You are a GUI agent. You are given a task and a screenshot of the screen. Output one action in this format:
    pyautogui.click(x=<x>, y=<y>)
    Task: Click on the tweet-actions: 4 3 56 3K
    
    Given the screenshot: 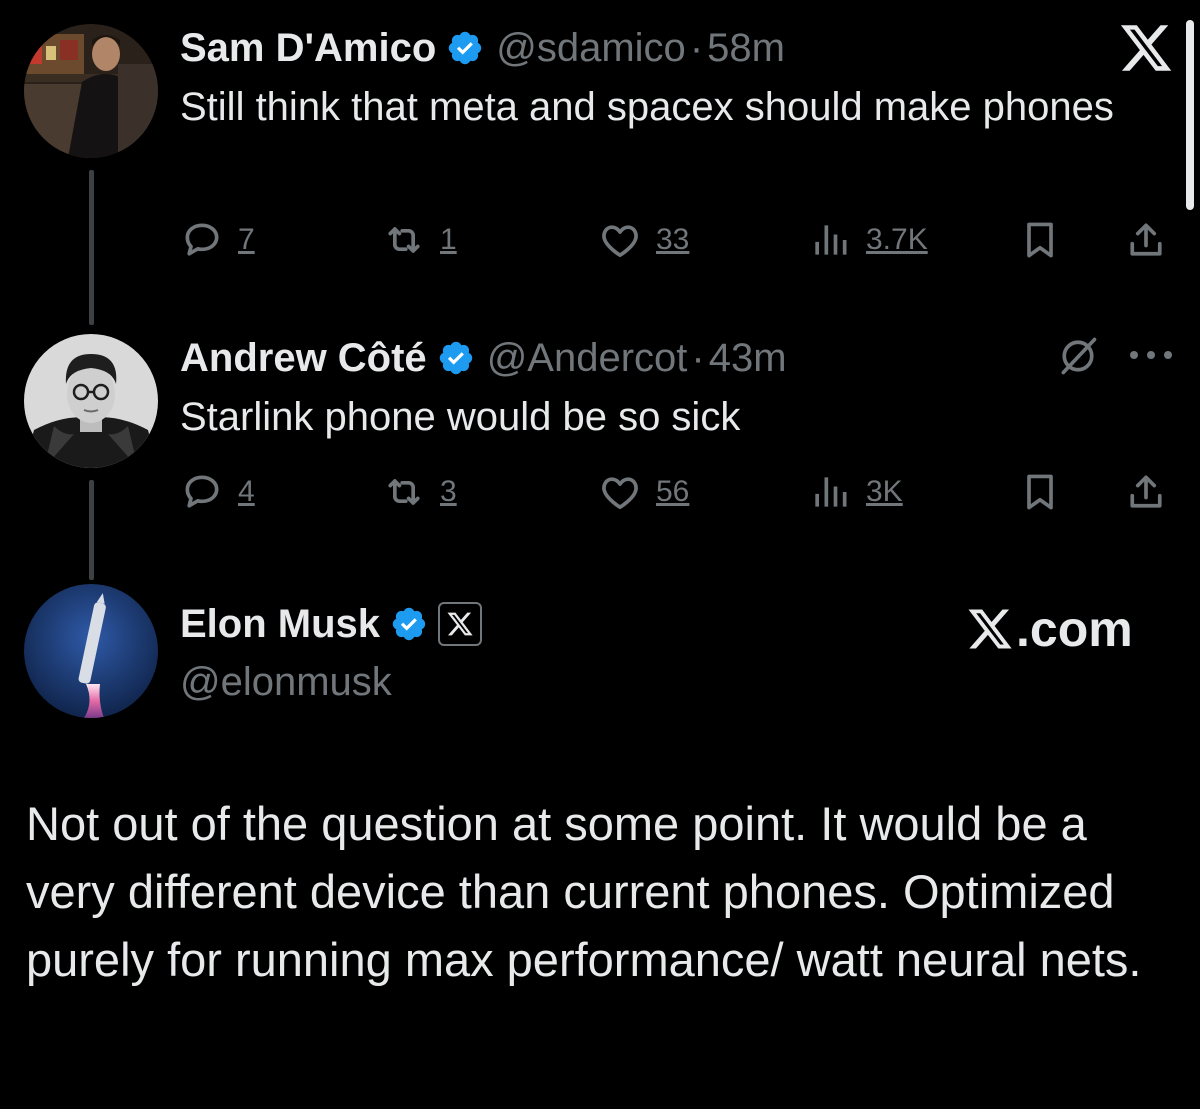 What is the action you would take?
    pyautogui.click(x=675, y=494)
    